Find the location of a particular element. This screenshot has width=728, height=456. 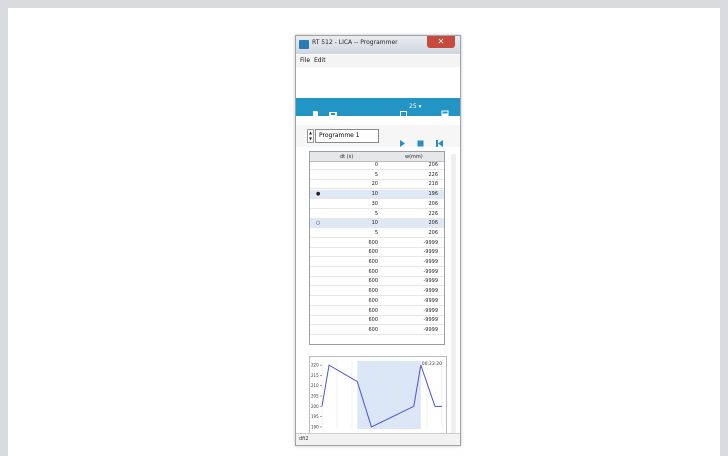

chart-y-axis: 220 215 210 205 200 195 190 is located at coordinates (316, 396).